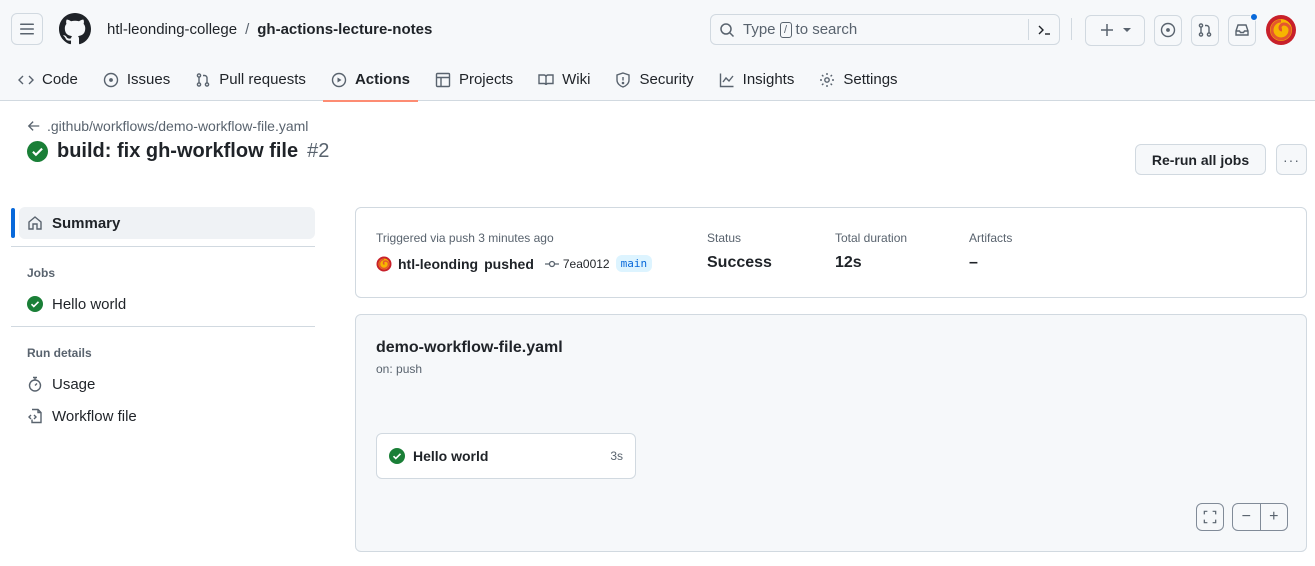  Describe the element at coordinates (1107, 30) in the screenshot. I see `plus-icon` at that location.